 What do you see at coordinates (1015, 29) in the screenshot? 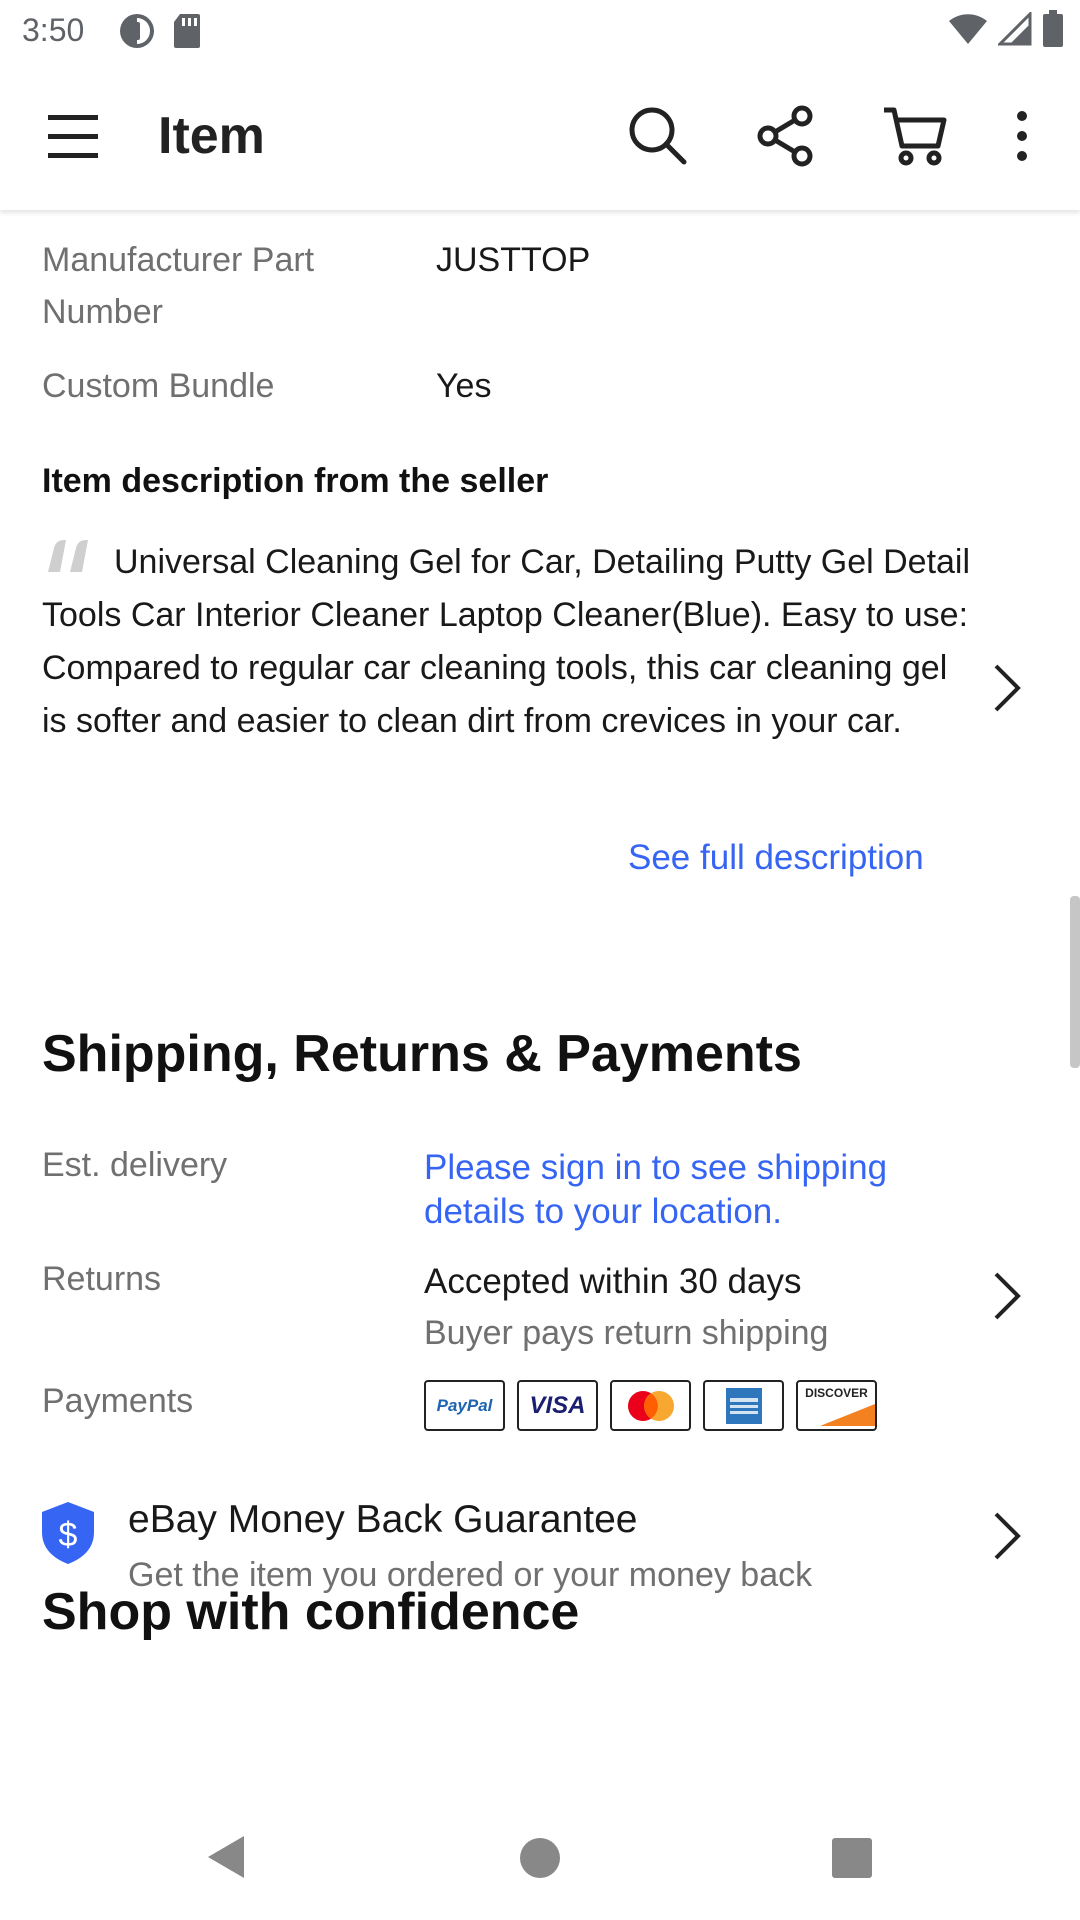
I see `signal-icon` at bounding box center [1015, 29].